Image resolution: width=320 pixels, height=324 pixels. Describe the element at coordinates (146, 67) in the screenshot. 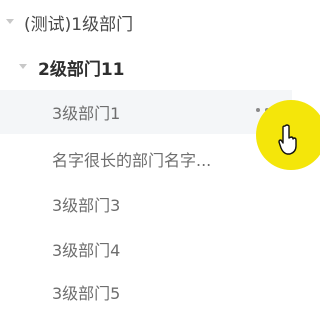

I see `tree-node-level2: 2级部门11` at that location.